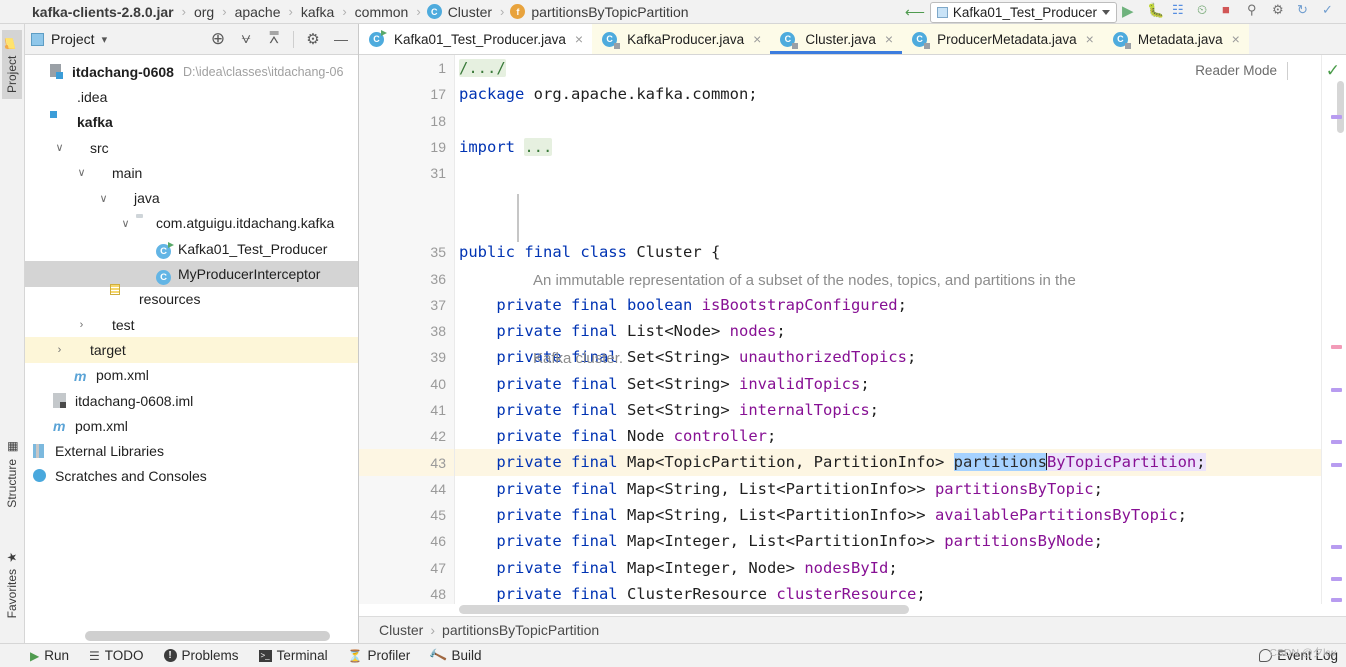 The image size is (1346, 667). I want to click on tree-node-iml: itdachang-0608.iml, so click(191, 400).